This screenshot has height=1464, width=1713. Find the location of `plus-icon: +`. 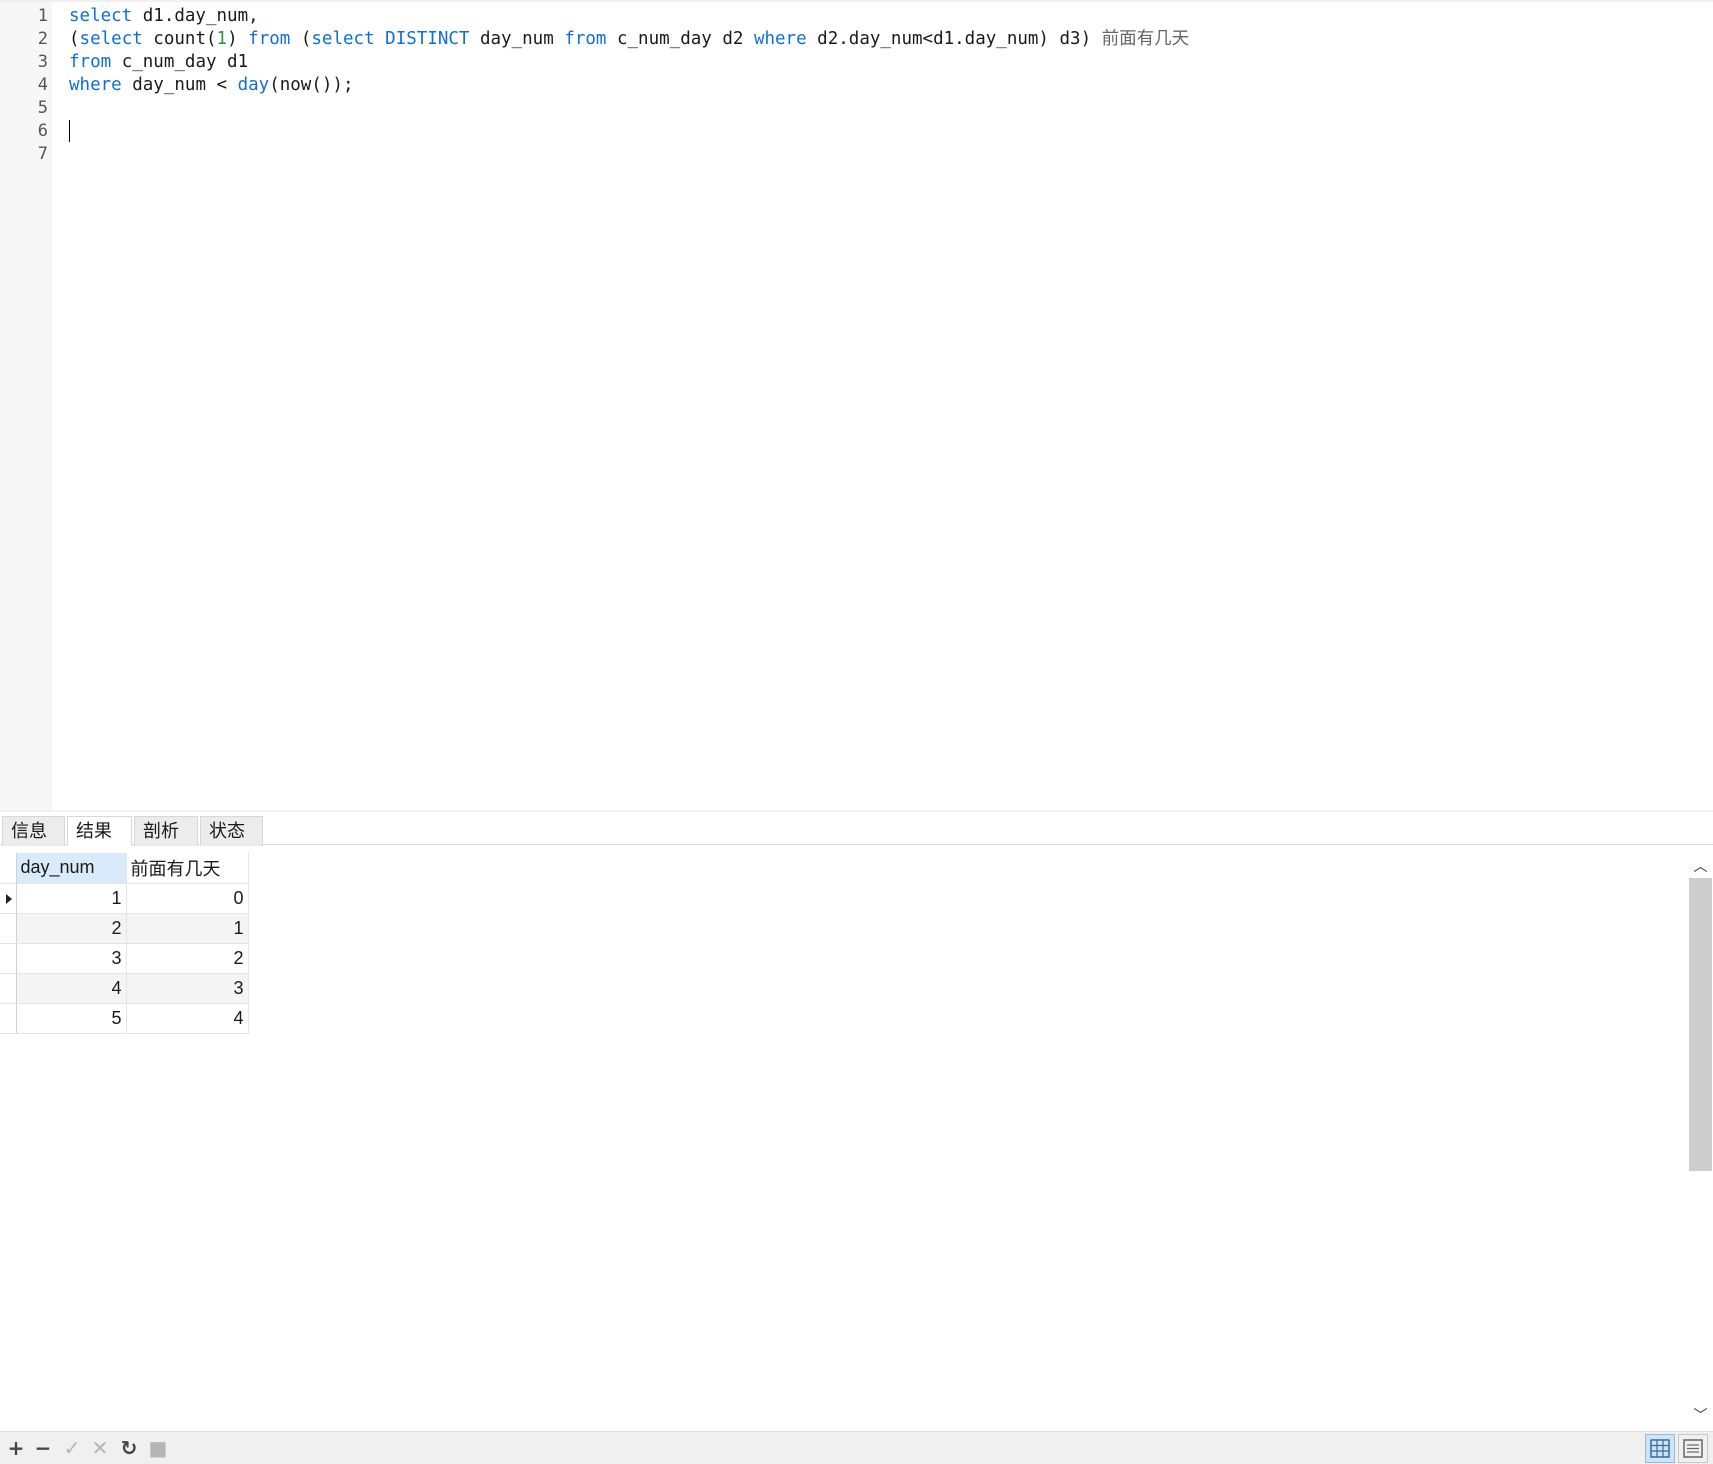

plus-icon: + is located at coordinates (16, 1448).